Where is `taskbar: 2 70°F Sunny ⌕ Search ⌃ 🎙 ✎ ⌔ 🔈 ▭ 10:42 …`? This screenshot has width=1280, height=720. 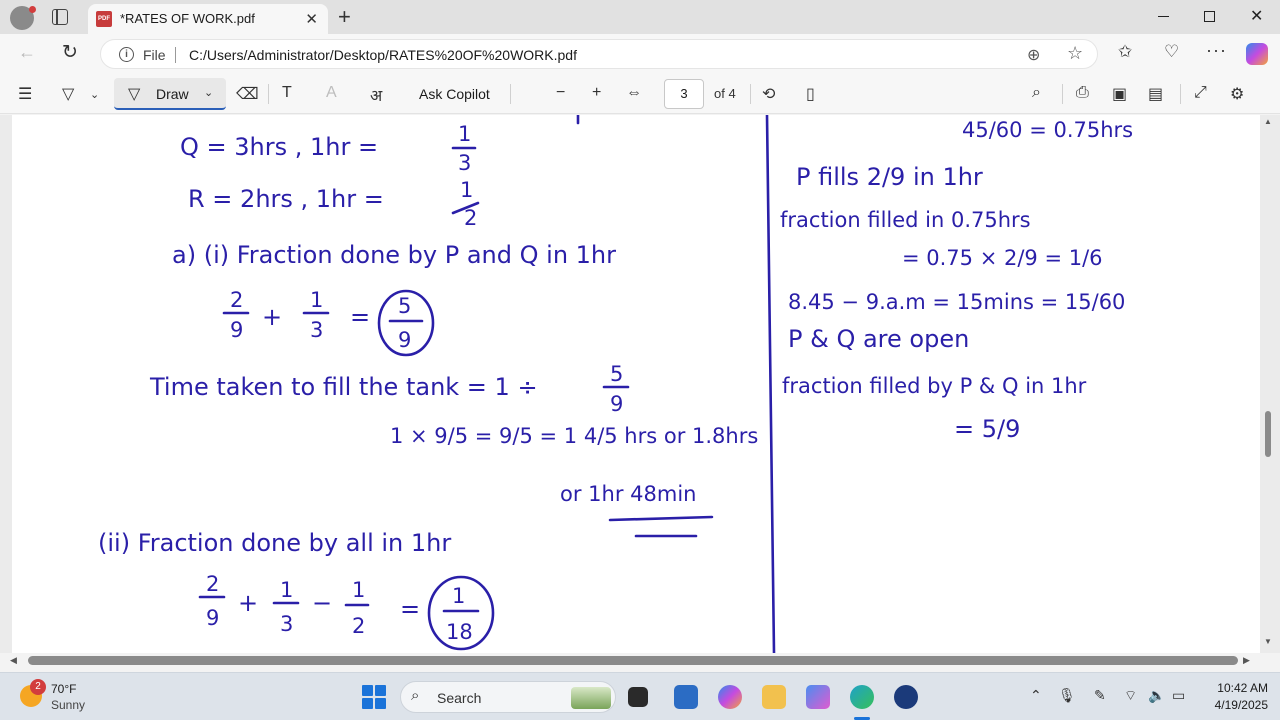
taskbar: 2 70°F Sunny ⌕ Search ⌃ 🎙 ✎ ⌔ 🔈 ▭ 10:42 … is located at coordinates (640, 696).